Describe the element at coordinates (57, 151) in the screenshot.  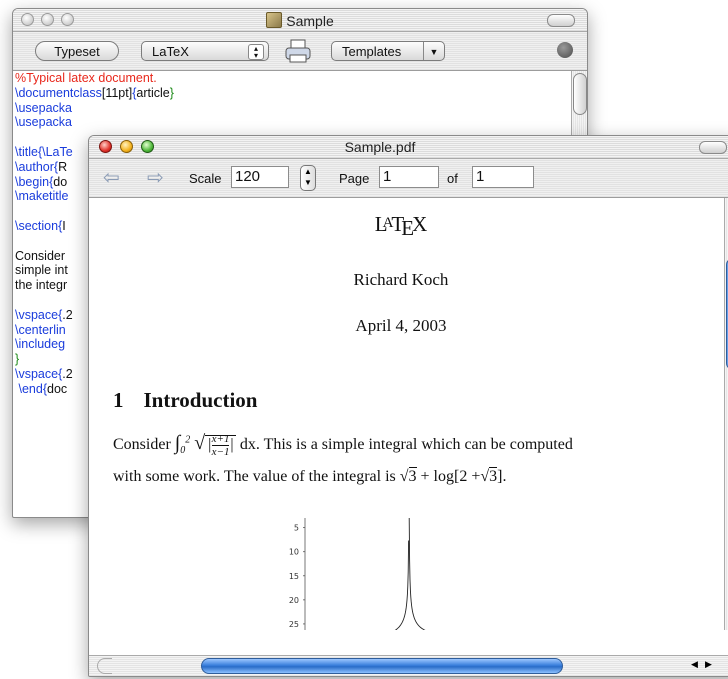
I see `source-token: \LaTe` at that location.